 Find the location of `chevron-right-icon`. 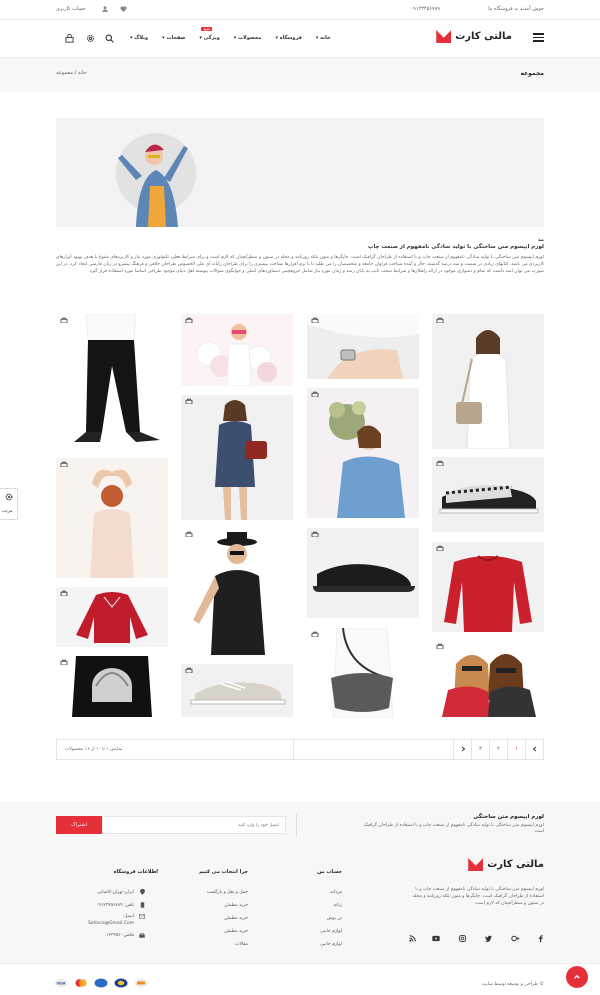

chevron-right-icon is located at coordinates (534, 748).